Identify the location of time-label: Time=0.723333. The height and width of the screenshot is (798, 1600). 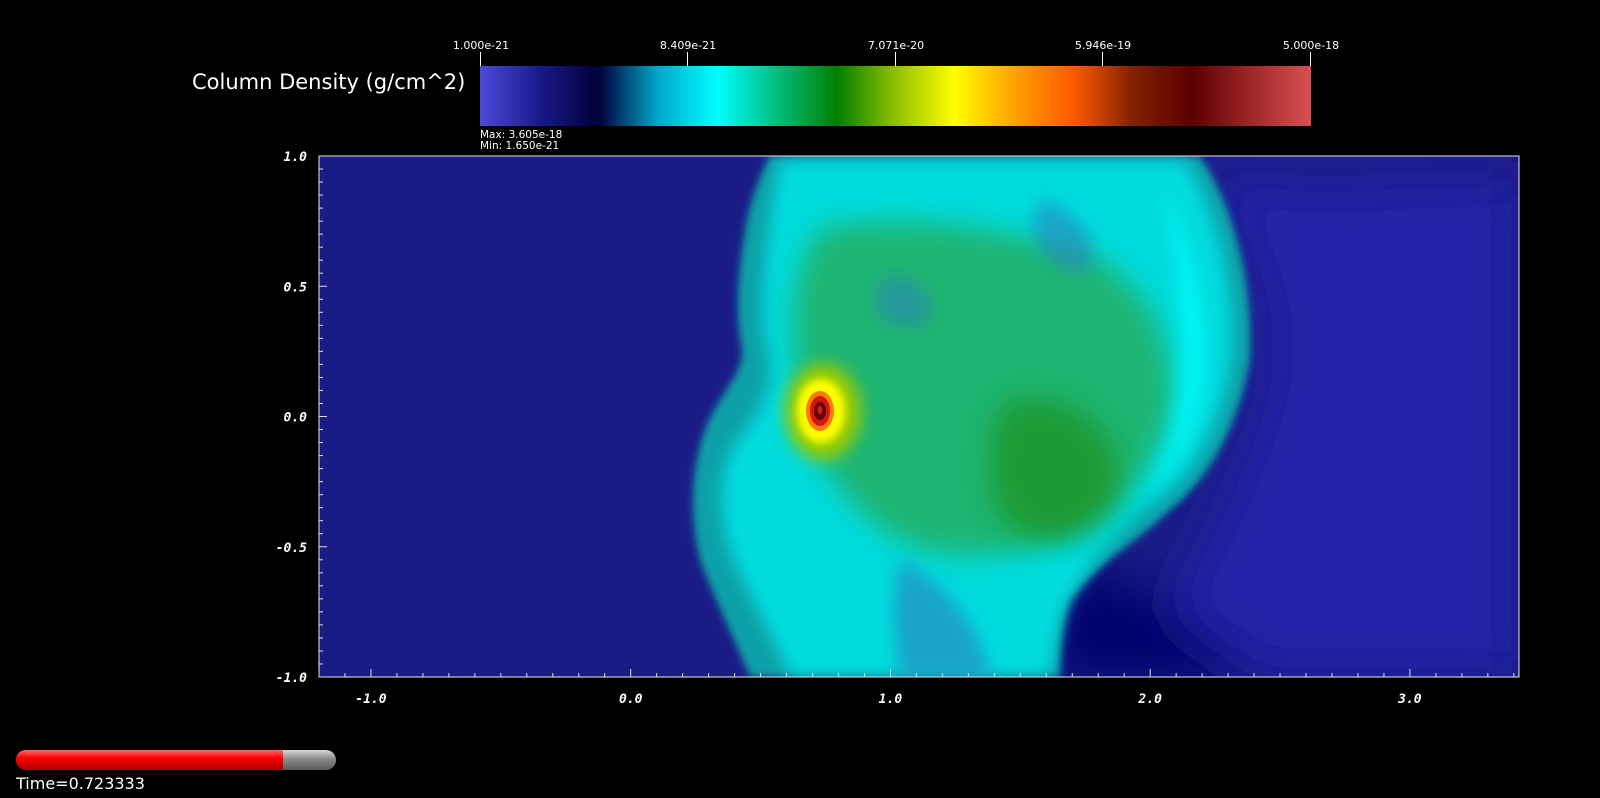
(80, 783).